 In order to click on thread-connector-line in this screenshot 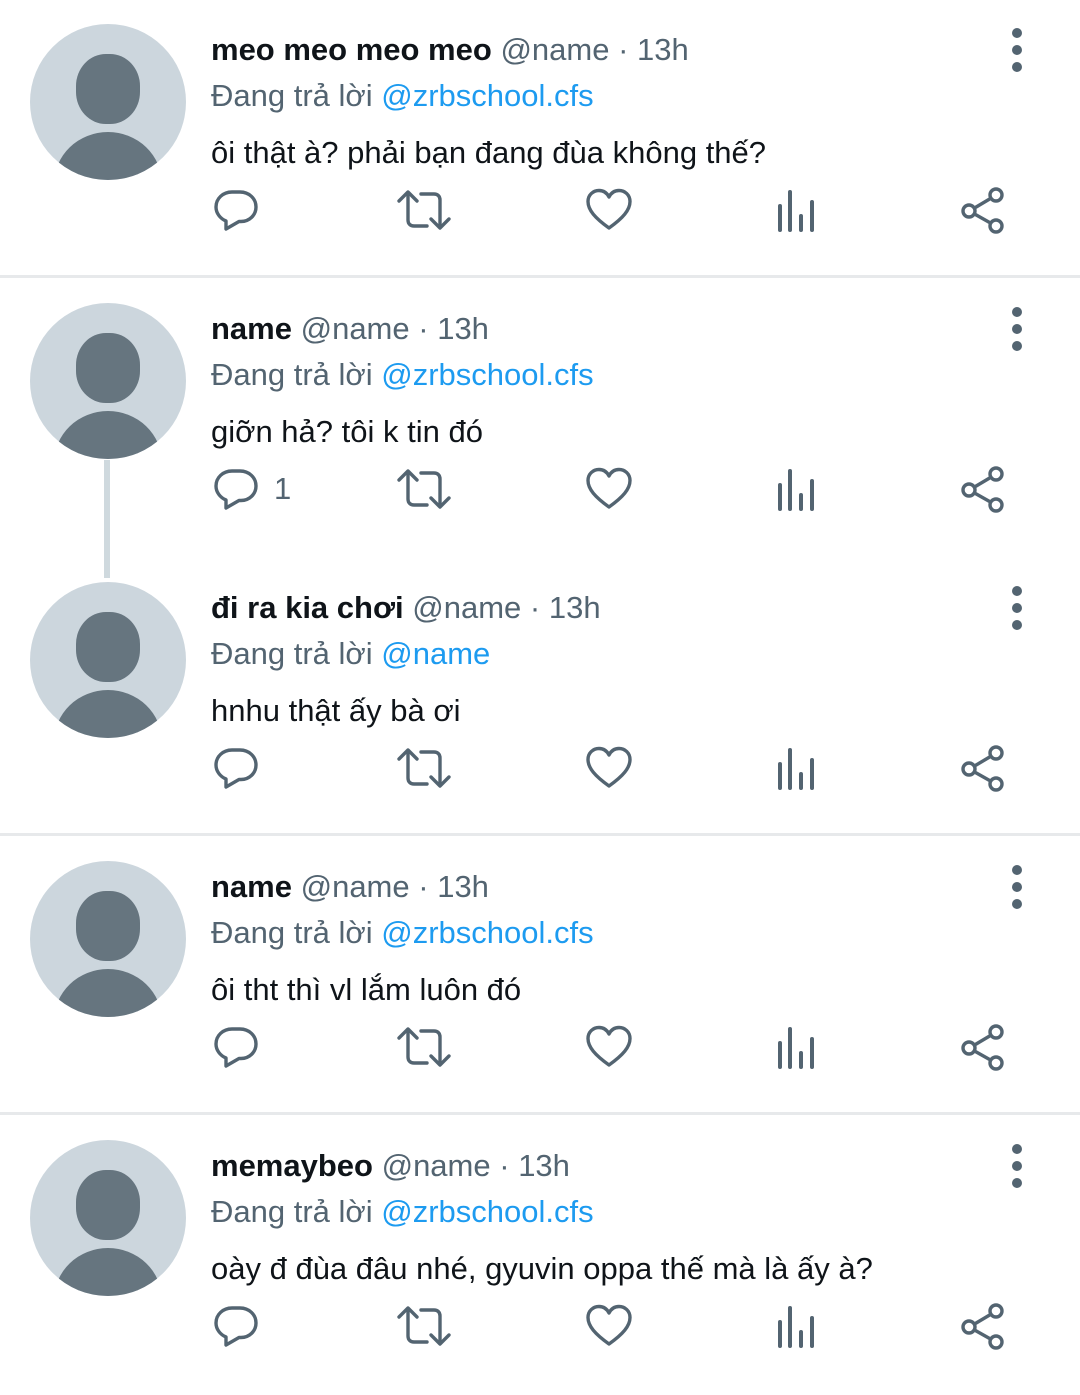, I will do `click(107, 519)`.